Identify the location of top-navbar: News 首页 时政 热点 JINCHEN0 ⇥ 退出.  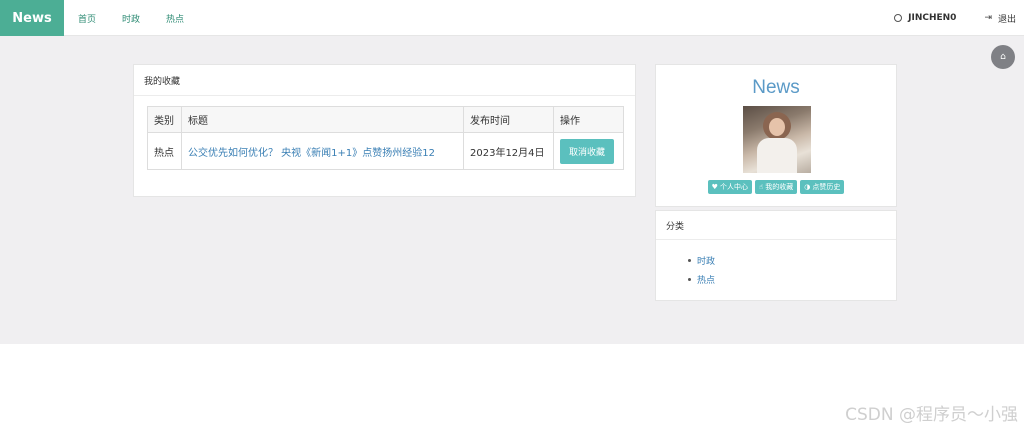
(512, 18).